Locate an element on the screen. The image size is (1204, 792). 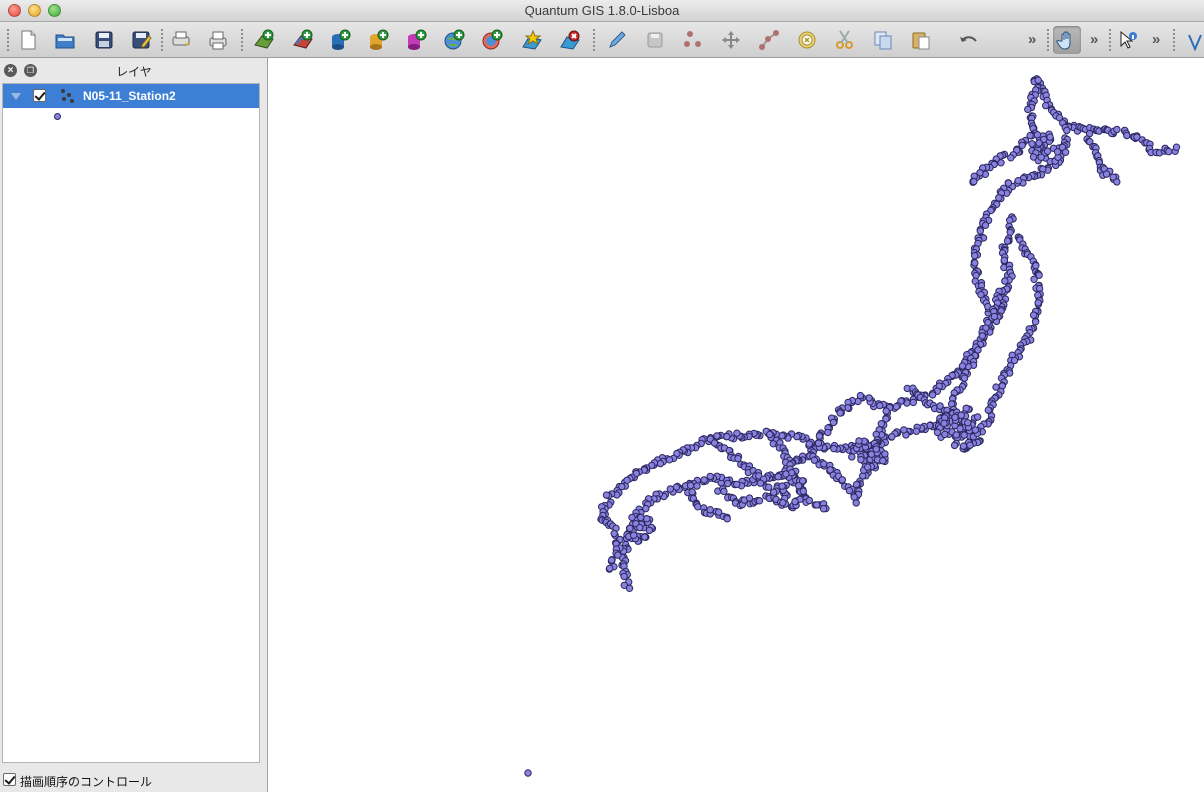
layers-panel-header: × ❐ レイヤ is located at coordinates (134, 70).